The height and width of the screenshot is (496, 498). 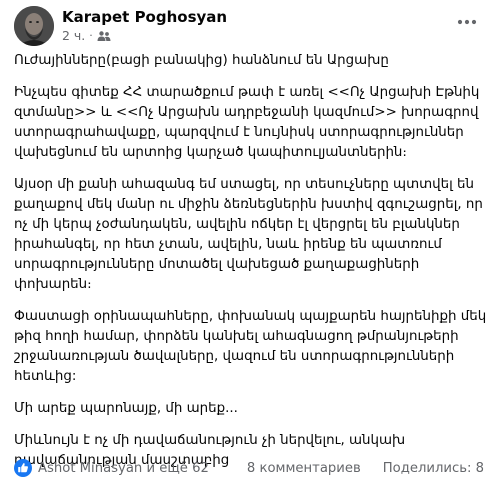 I want to click on post-header: Karapet Poghosyan 2 ч. ·, so click(x=249, y=26).